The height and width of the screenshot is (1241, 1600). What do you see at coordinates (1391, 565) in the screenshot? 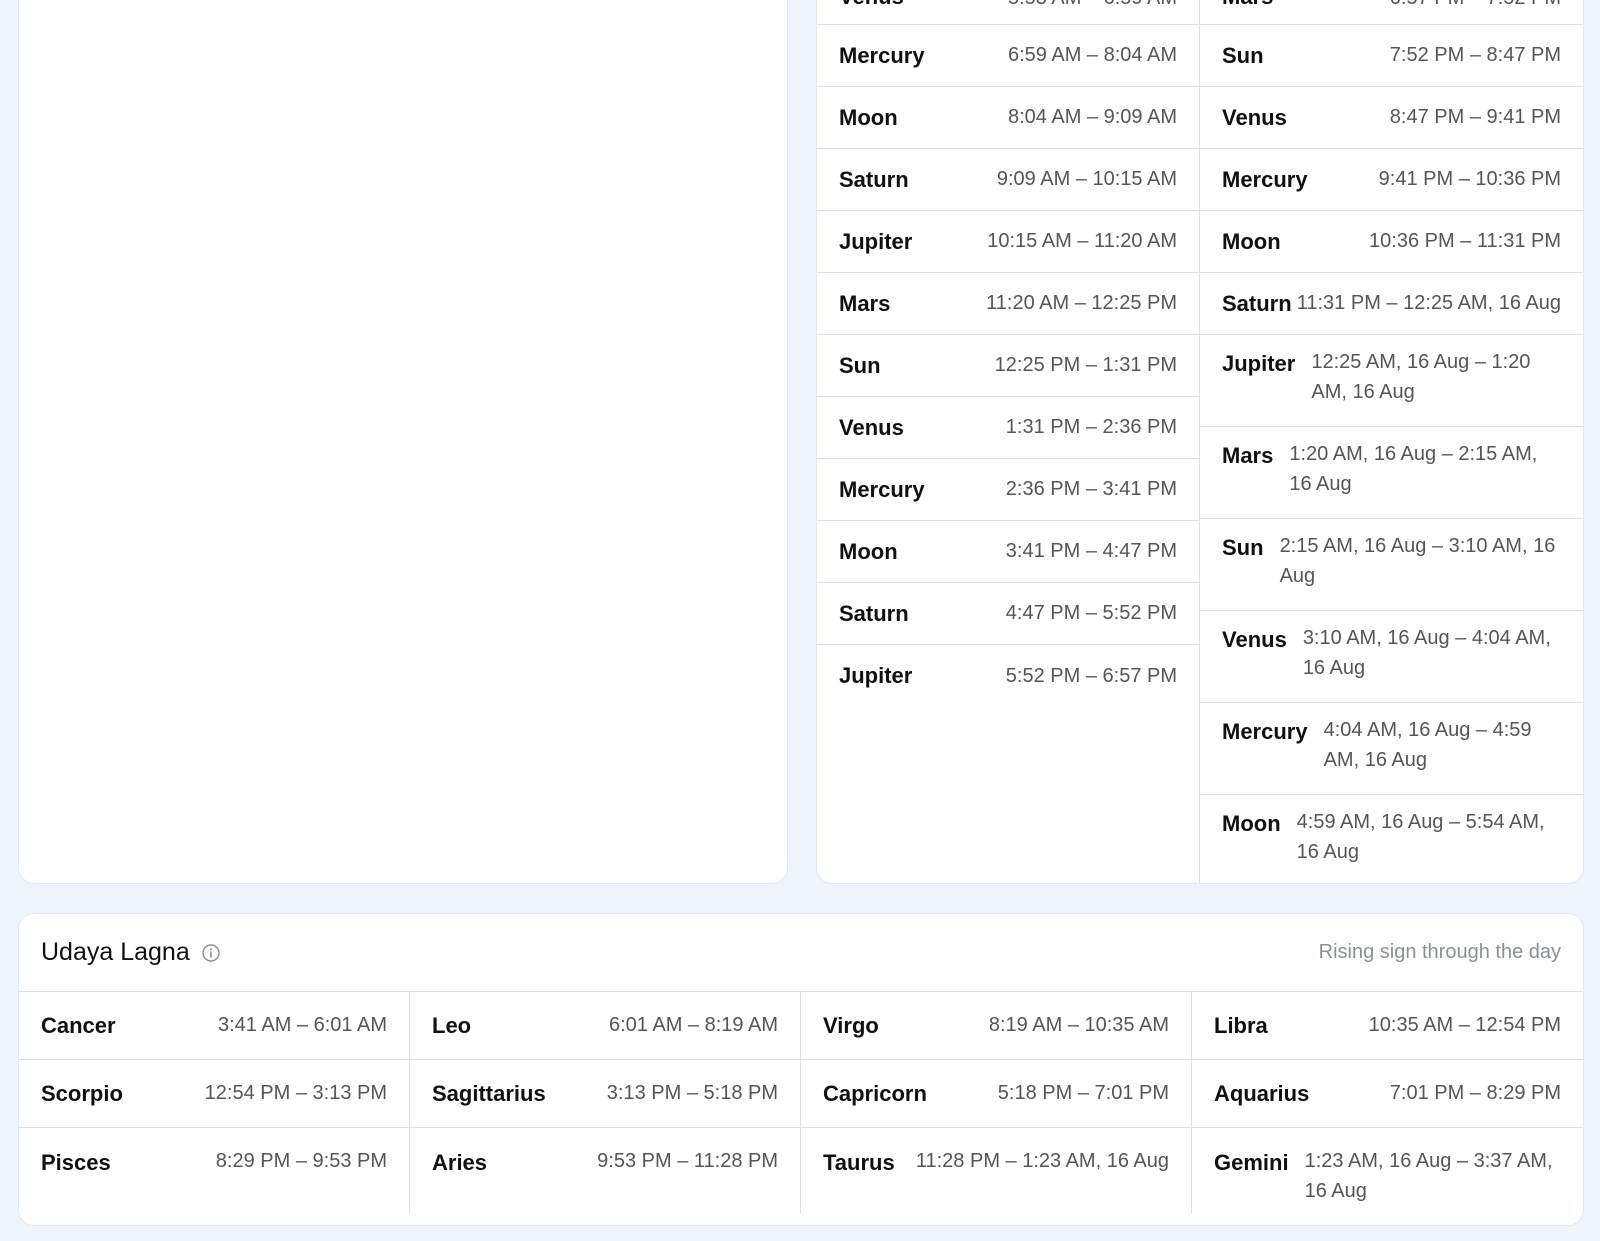
I see `hora-row: Sun 2:15 AM, 16 Aug – 3:10 AM, 16 Aug` at bounding box center [1391, 565].